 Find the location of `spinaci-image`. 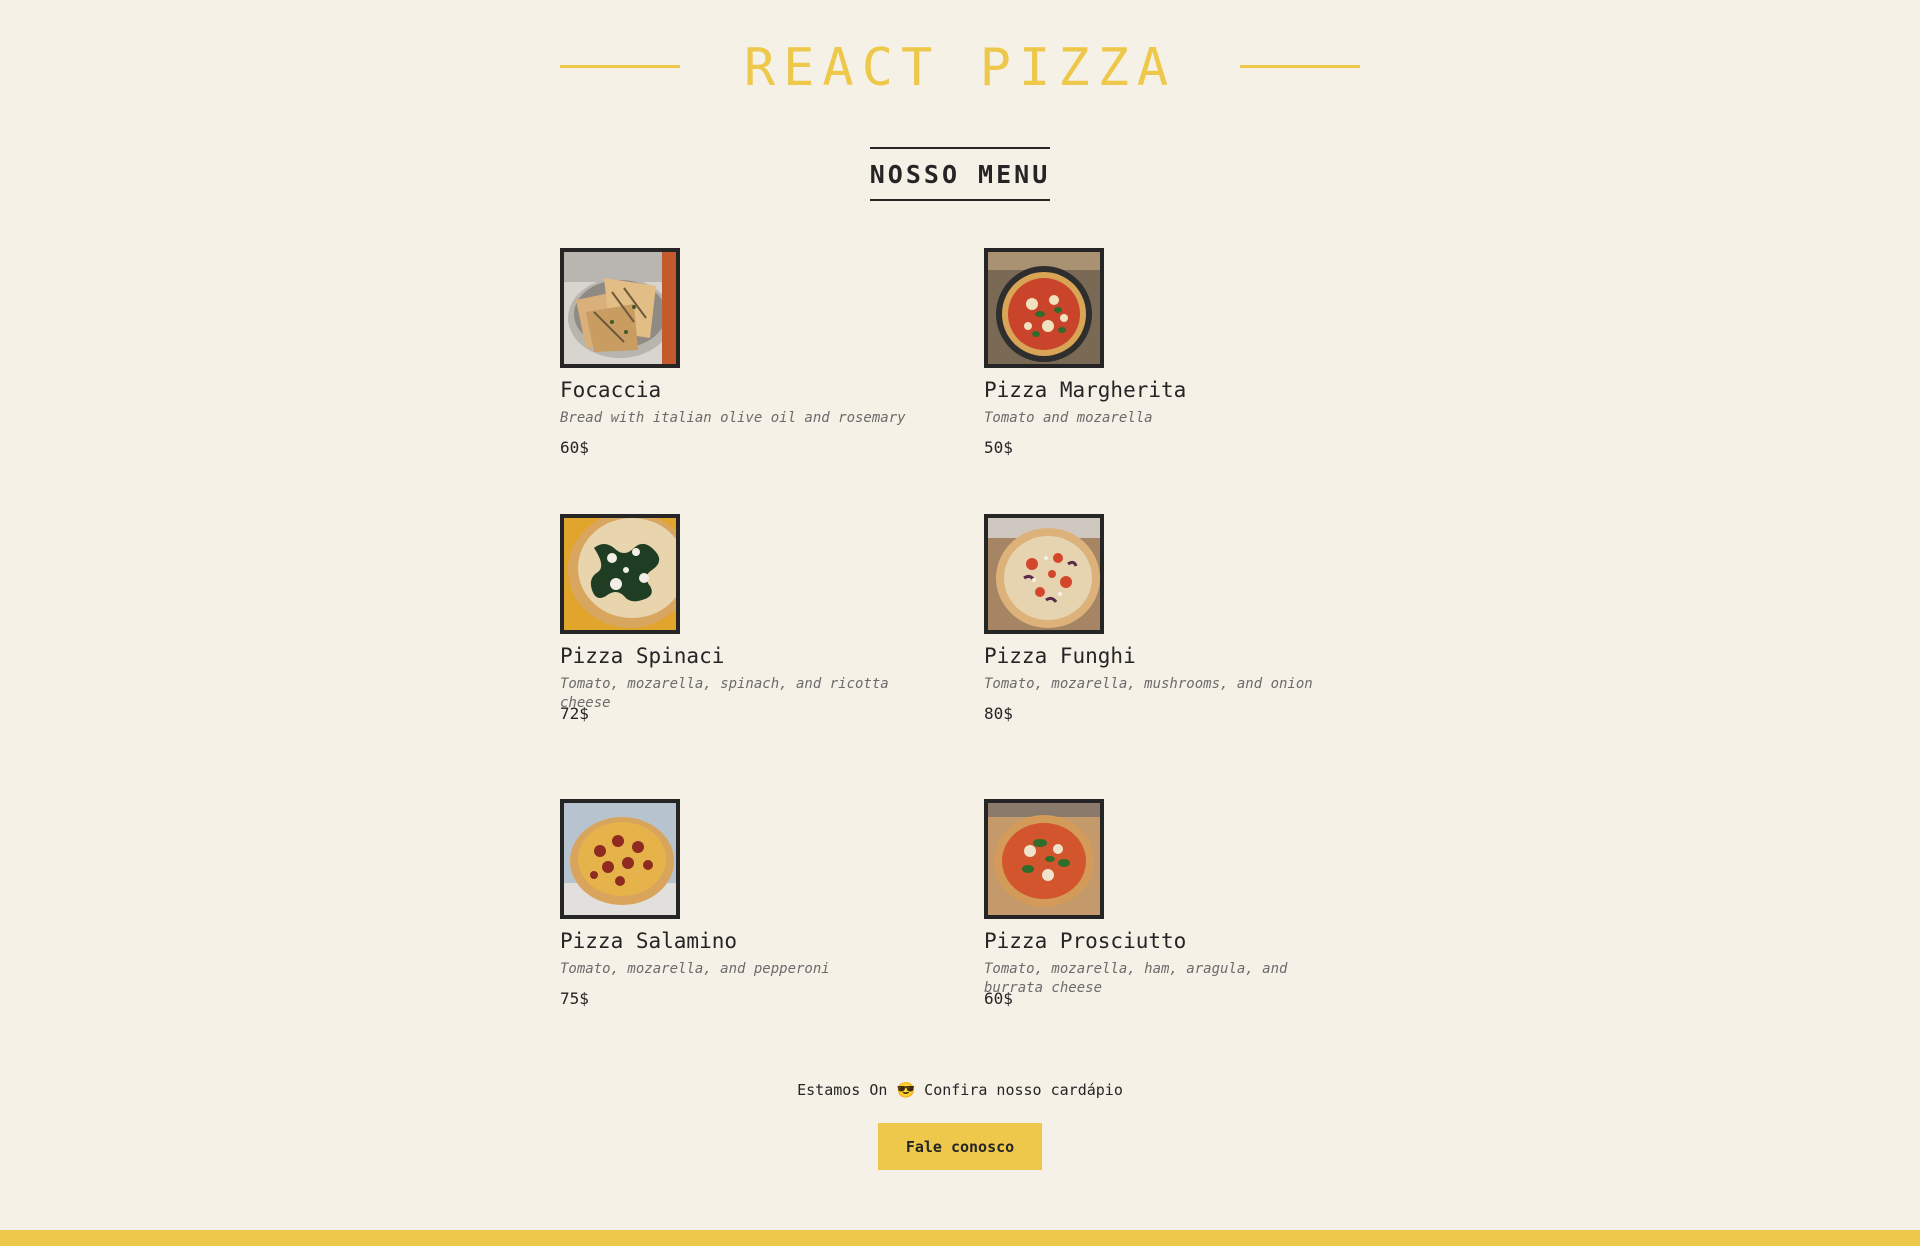

spinaci-image is located at coordinates (620, 574).